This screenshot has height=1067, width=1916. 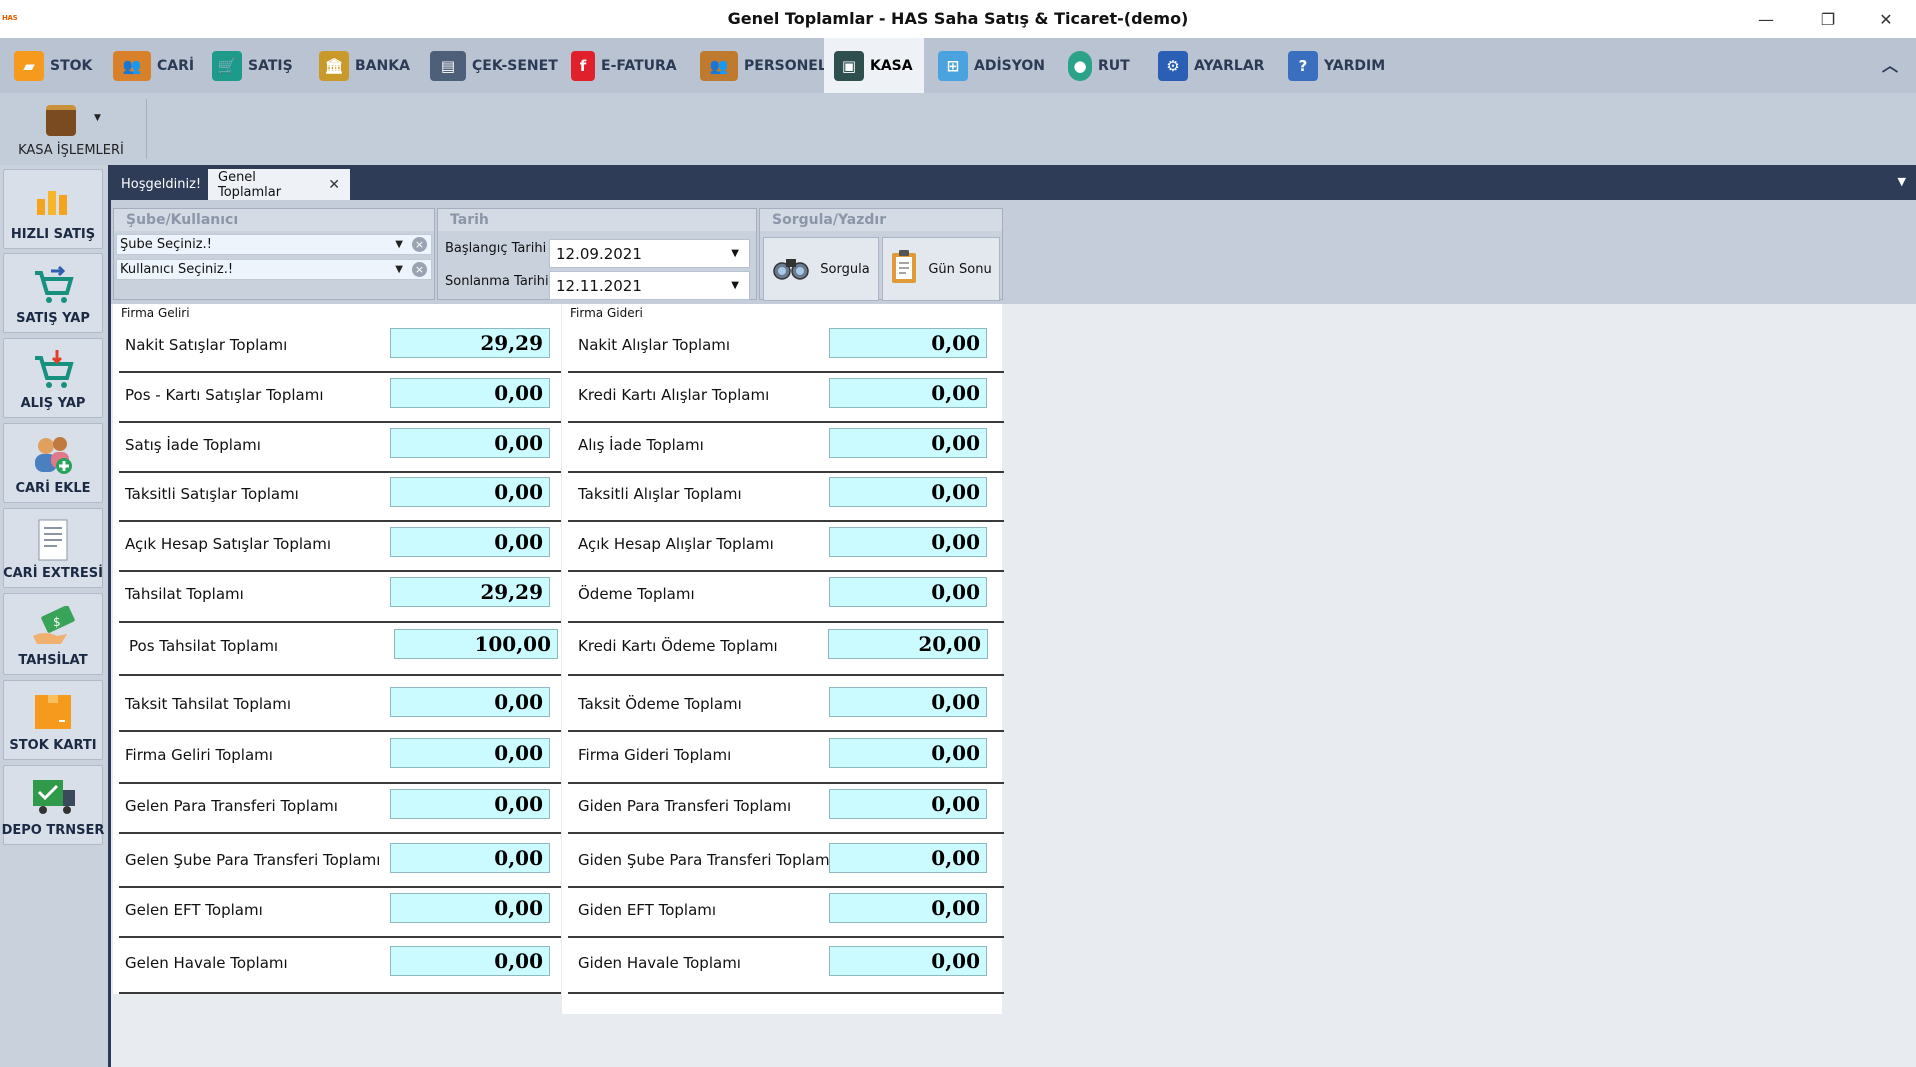 What do you see at coordinates (1766, 19) in the screenshot?
I see `minimize-button: —` at bounding box center [1766, 19].